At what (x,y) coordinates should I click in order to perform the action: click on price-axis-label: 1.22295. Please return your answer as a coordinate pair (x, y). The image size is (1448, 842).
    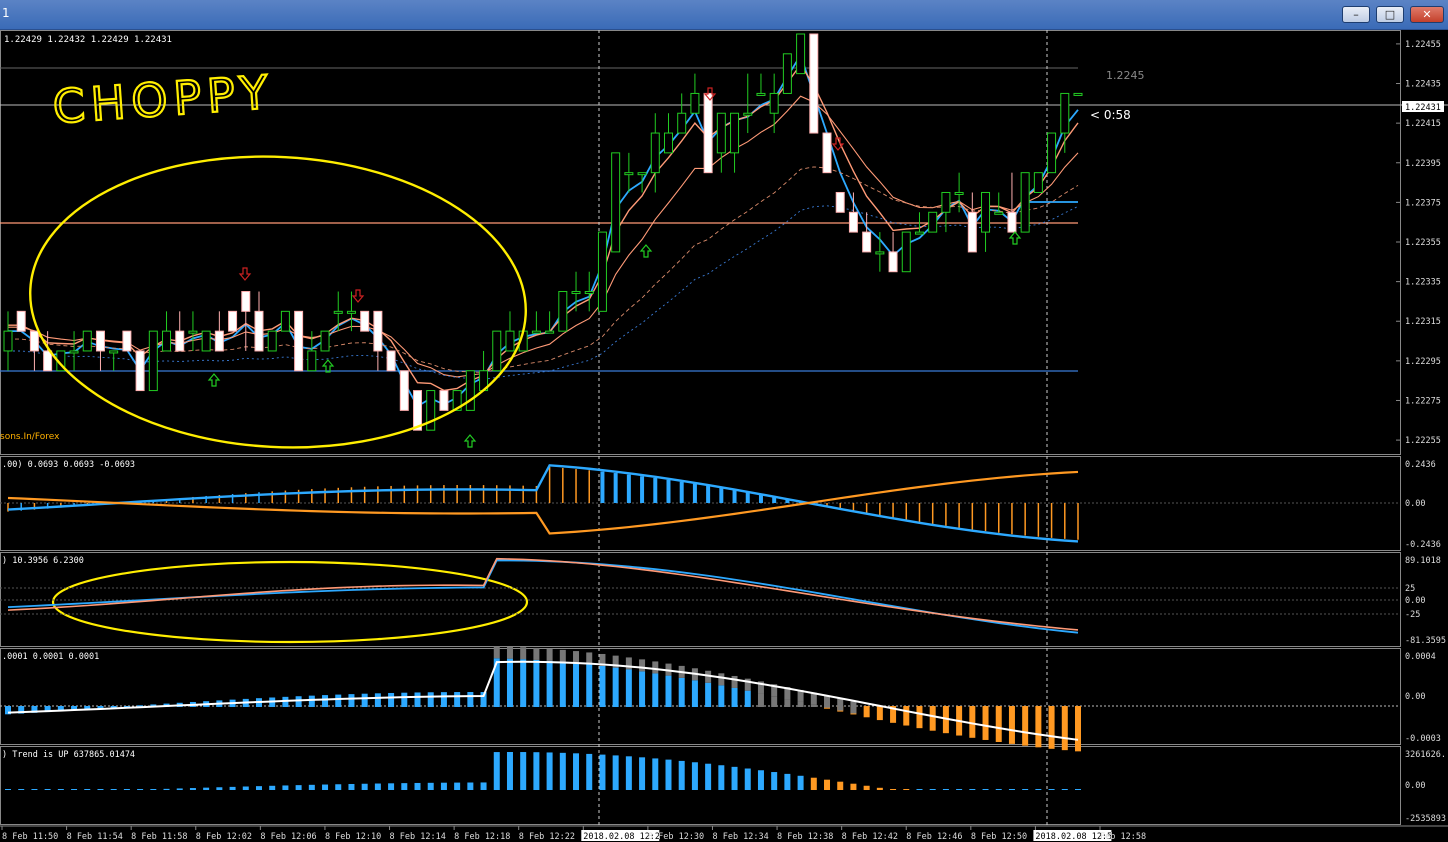
    Looking at the image, I should click on (1423, 362).